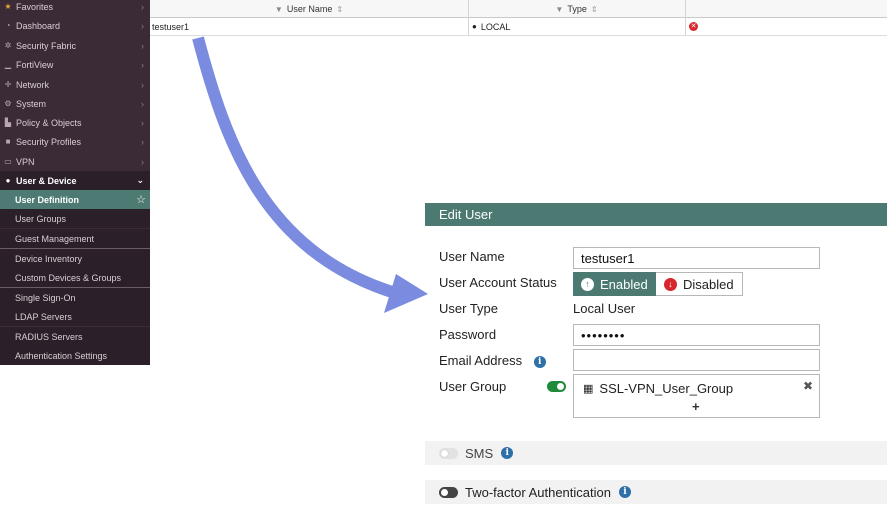 Image resolution: width=887 pixels, height=505 pixels. Describe the element at coordinates (538, 492) in the screenshot. I see `two-factor-label: Two-factor Authentication` at that location.